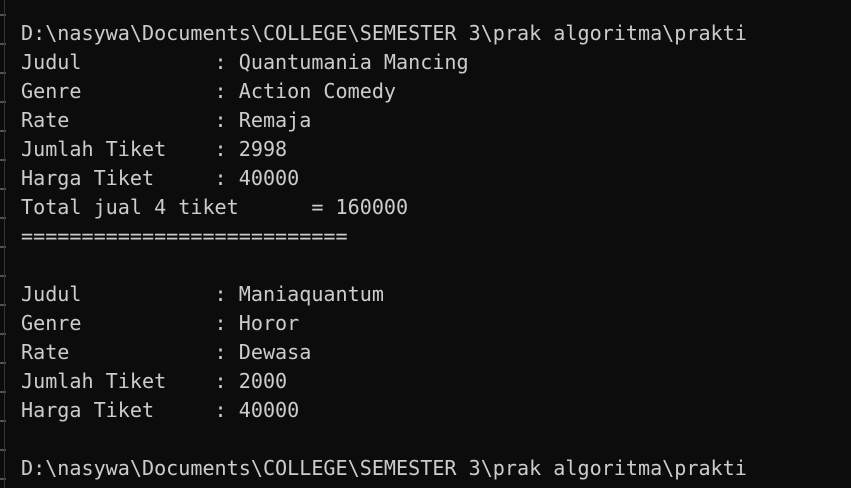 This screenshot has width=851, height=488. I want to click on output-line-genre: Genre : Action Comedy, so click(209, 91).